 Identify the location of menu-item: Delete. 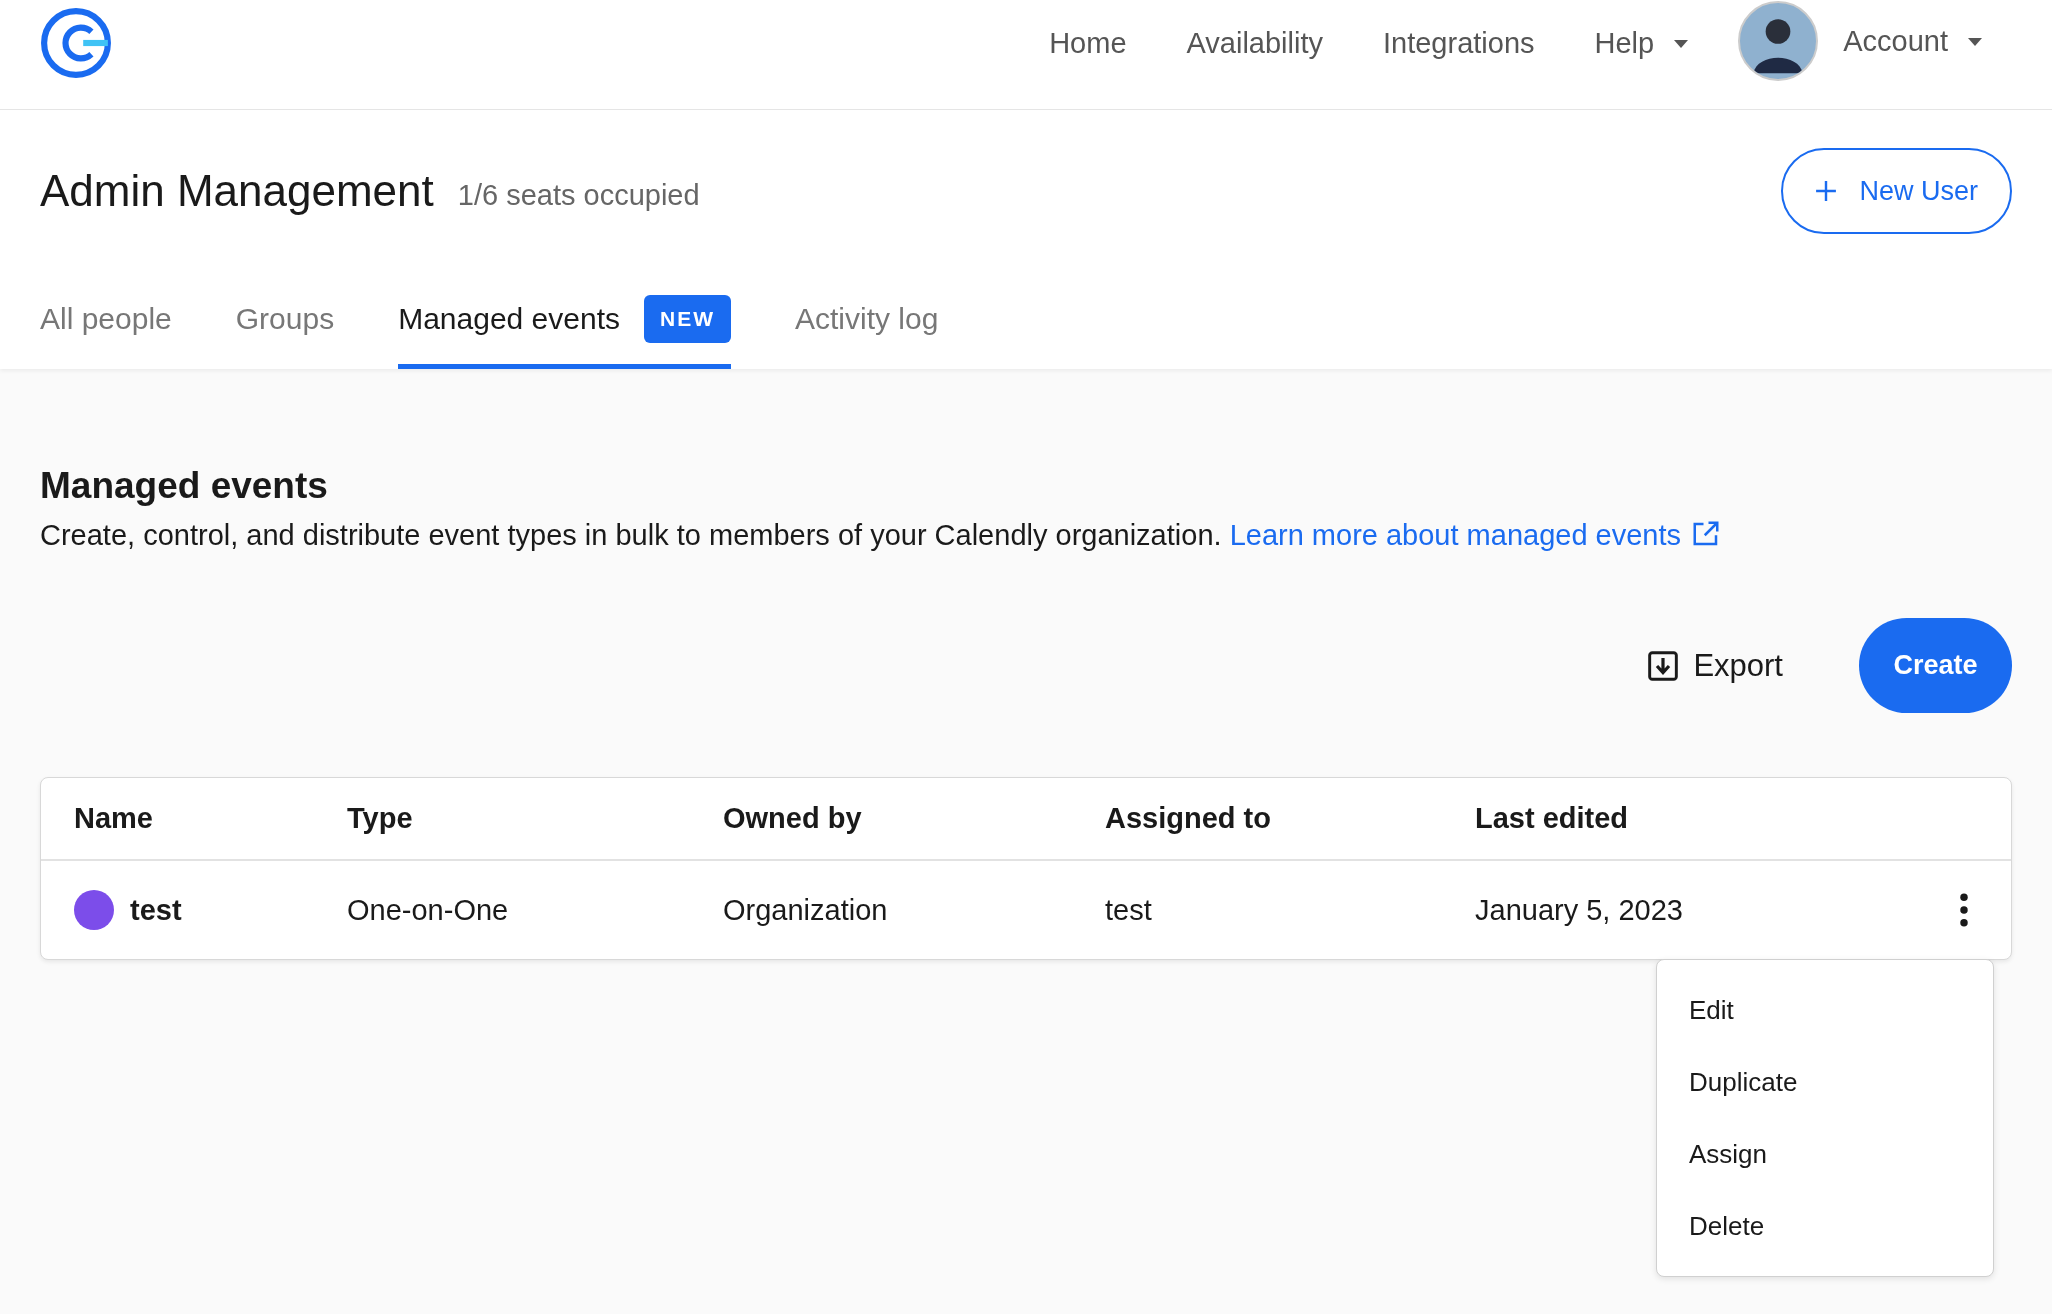
(1825, 1226).